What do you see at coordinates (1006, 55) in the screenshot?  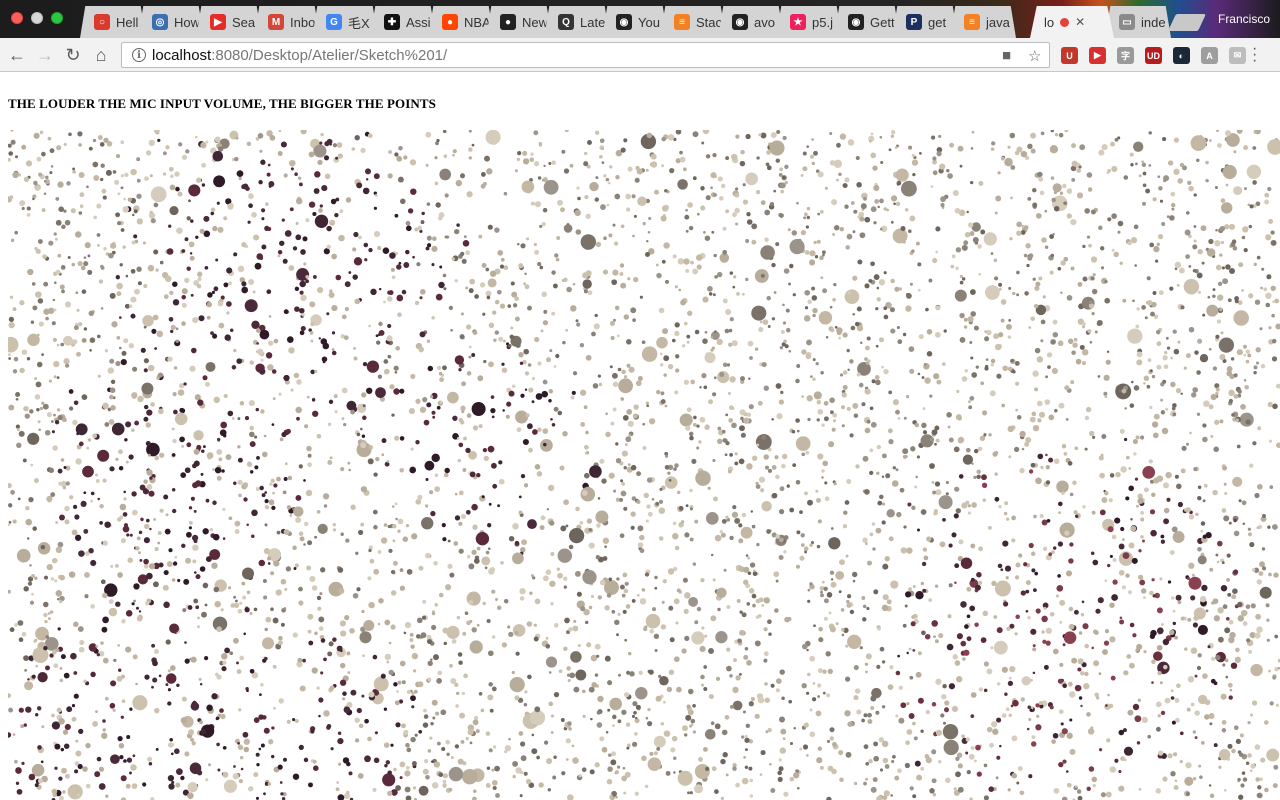 I see `camera-icon: ■` at bounding box center [1006, 55].